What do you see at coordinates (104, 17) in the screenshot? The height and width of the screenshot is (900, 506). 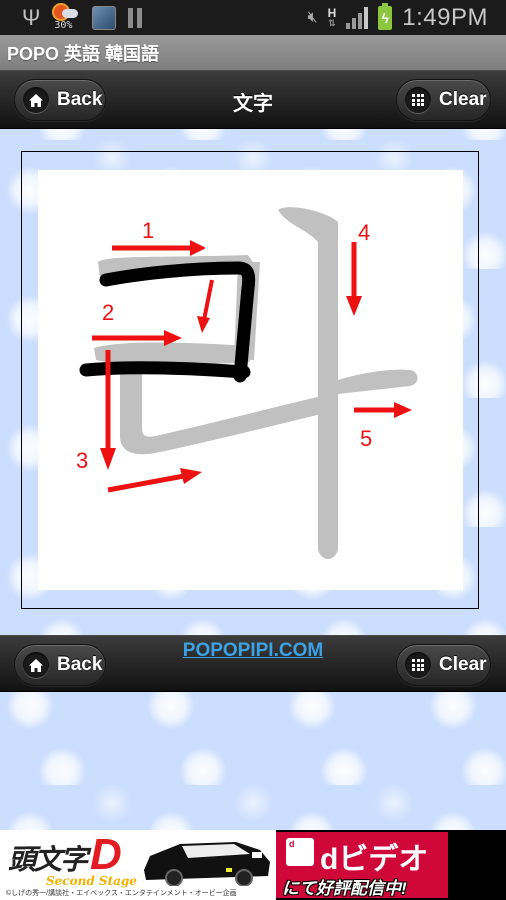 I see `scanner-app-icon` at bounding box center [104, 17].